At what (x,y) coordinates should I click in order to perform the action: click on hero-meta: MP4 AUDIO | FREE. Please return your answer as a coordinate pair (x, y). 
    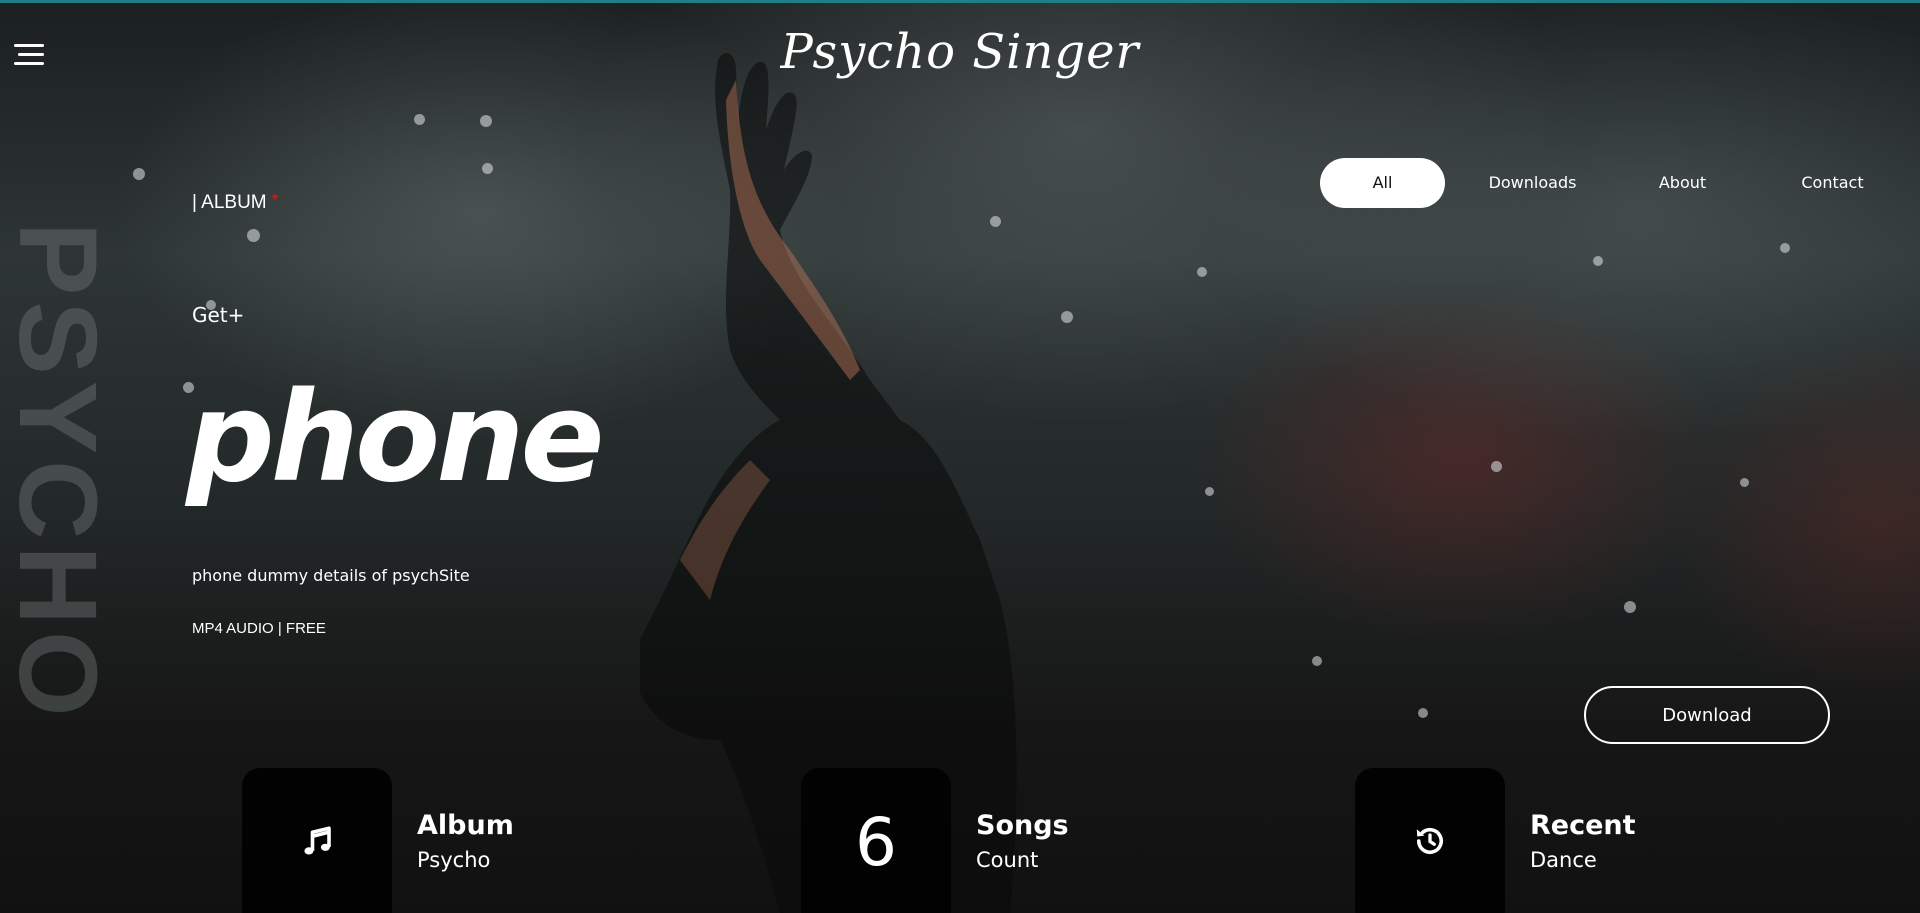
    Looking at the image, I should click on (259, 628).